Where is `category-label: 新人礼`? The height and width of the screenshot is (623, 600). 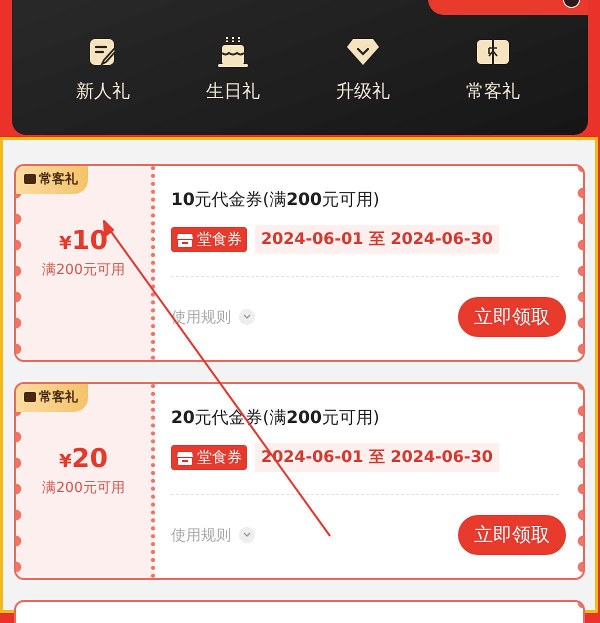 category-label: 新人礼 is located at coordinates (103, 92).